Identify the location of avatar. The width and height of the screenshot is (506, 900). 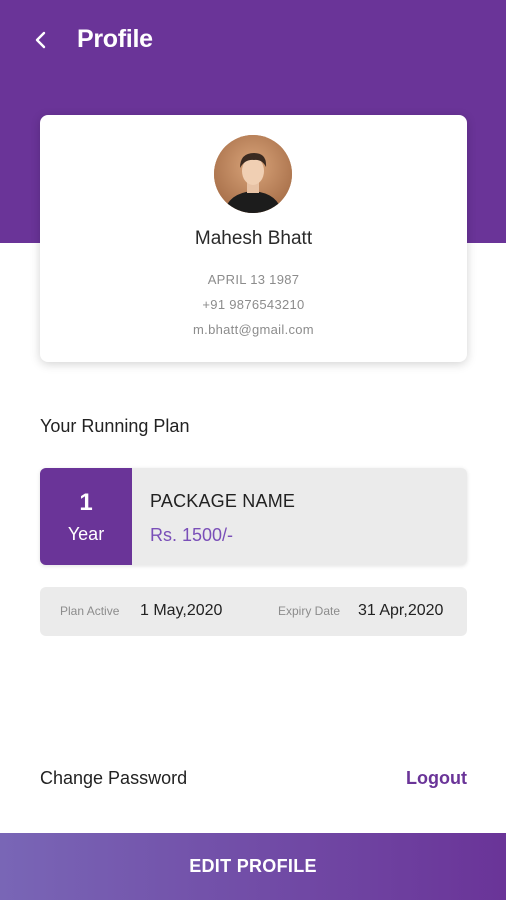
(253, 174).